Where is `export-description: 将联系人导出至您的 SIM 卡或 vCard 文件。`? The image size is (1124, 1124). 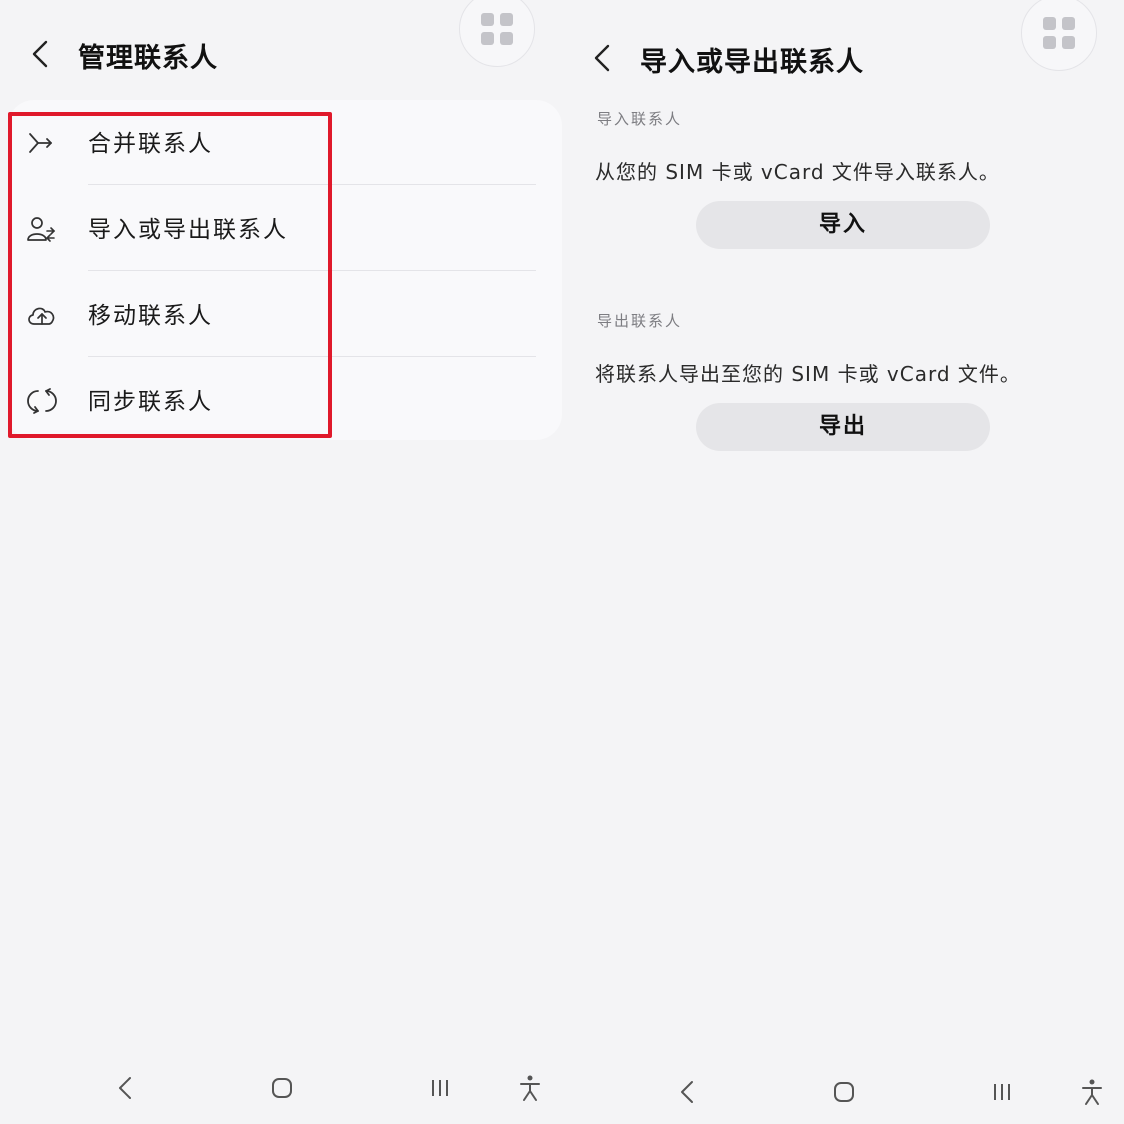 export-description: 将联系人导出至您的 SIM 卡或 vCard 文件。 is located at coordinates (808, 374).